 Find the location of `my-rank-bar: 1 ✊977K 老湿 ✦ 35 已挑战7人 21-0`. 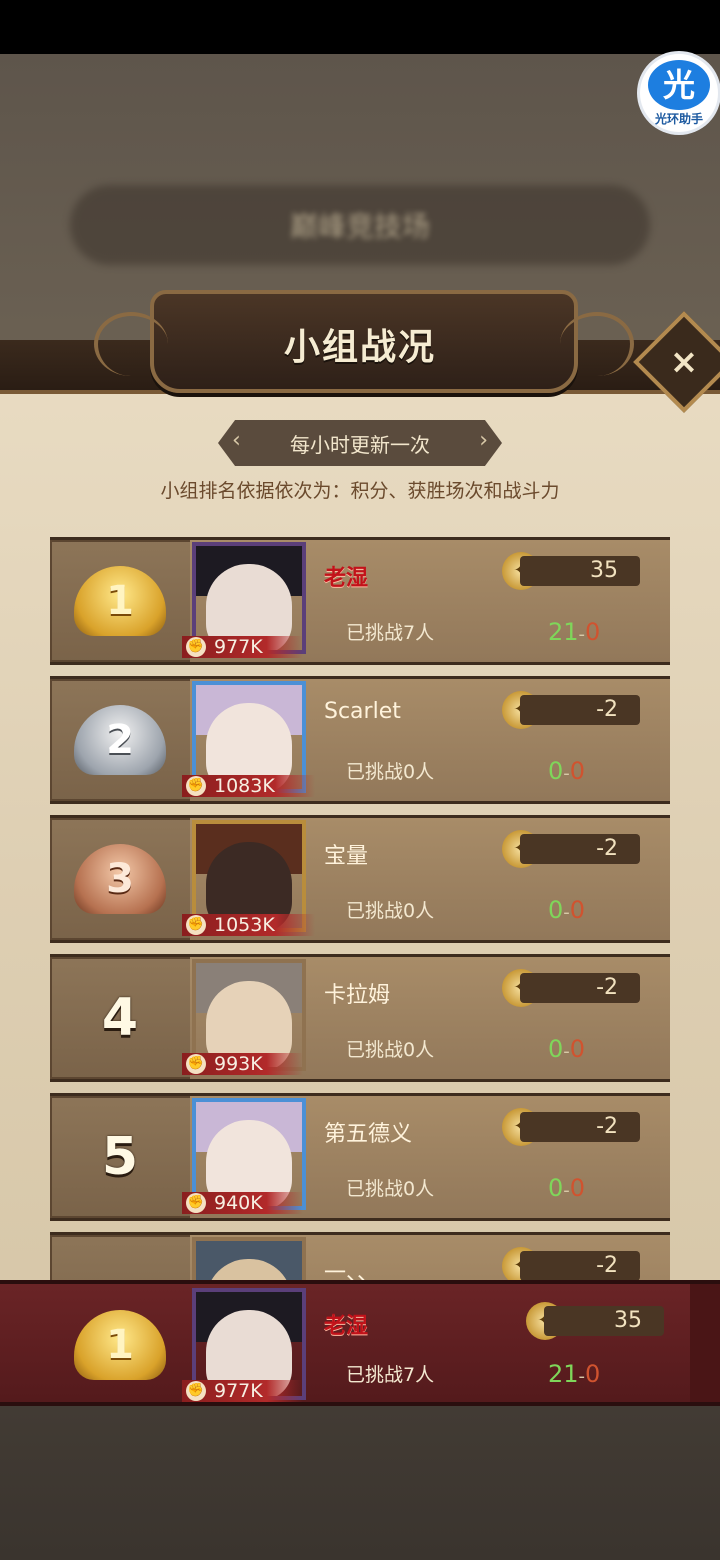

my-rank-bar: 1 ✊977K 老湿 ✦ 35 已挑战7人 21-0 is located at coordinates (360, 1343).